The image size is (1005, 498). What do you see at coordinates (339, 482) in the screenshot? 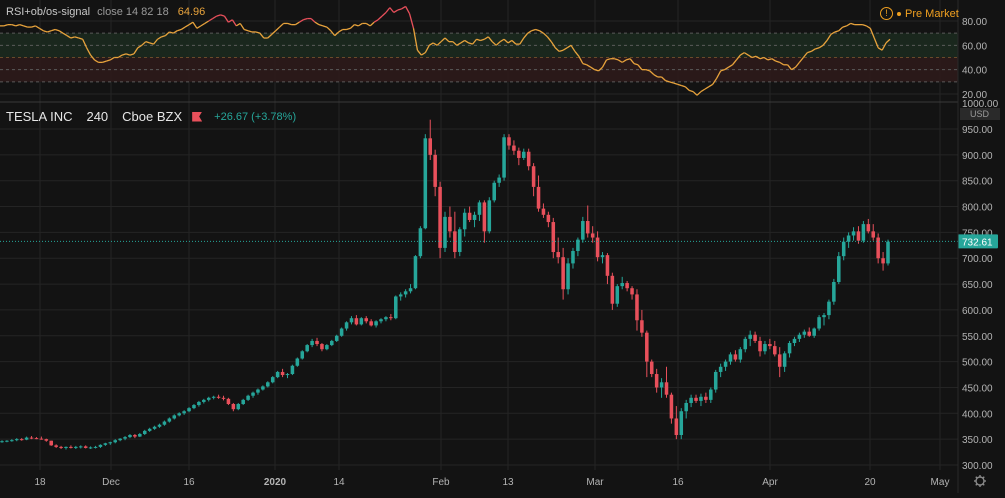
I see `time-axis-label: 14` at bounding box center [339, 482].